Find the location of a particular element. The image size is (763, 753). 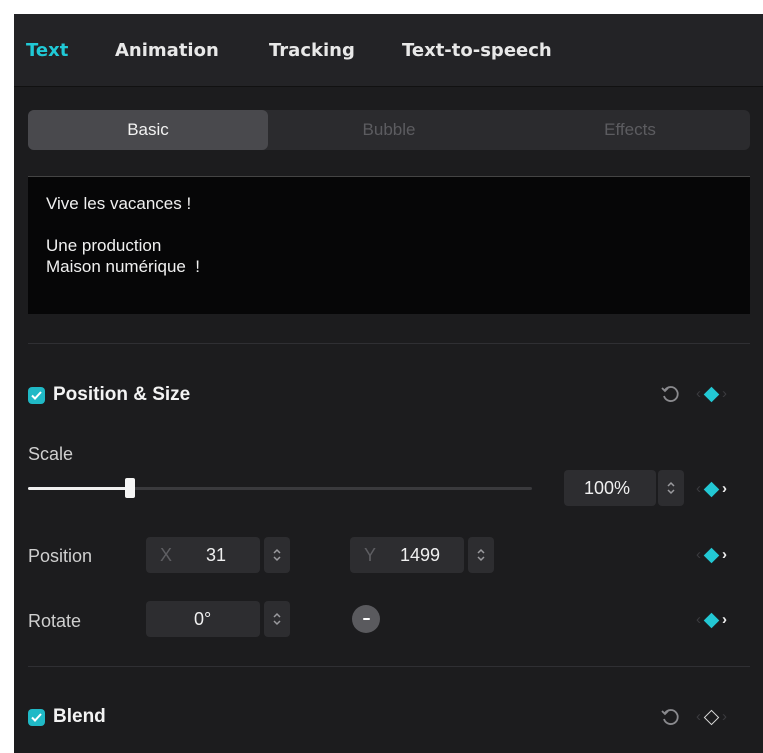

tab-animation: Animation is located at coordinates (167, 50).